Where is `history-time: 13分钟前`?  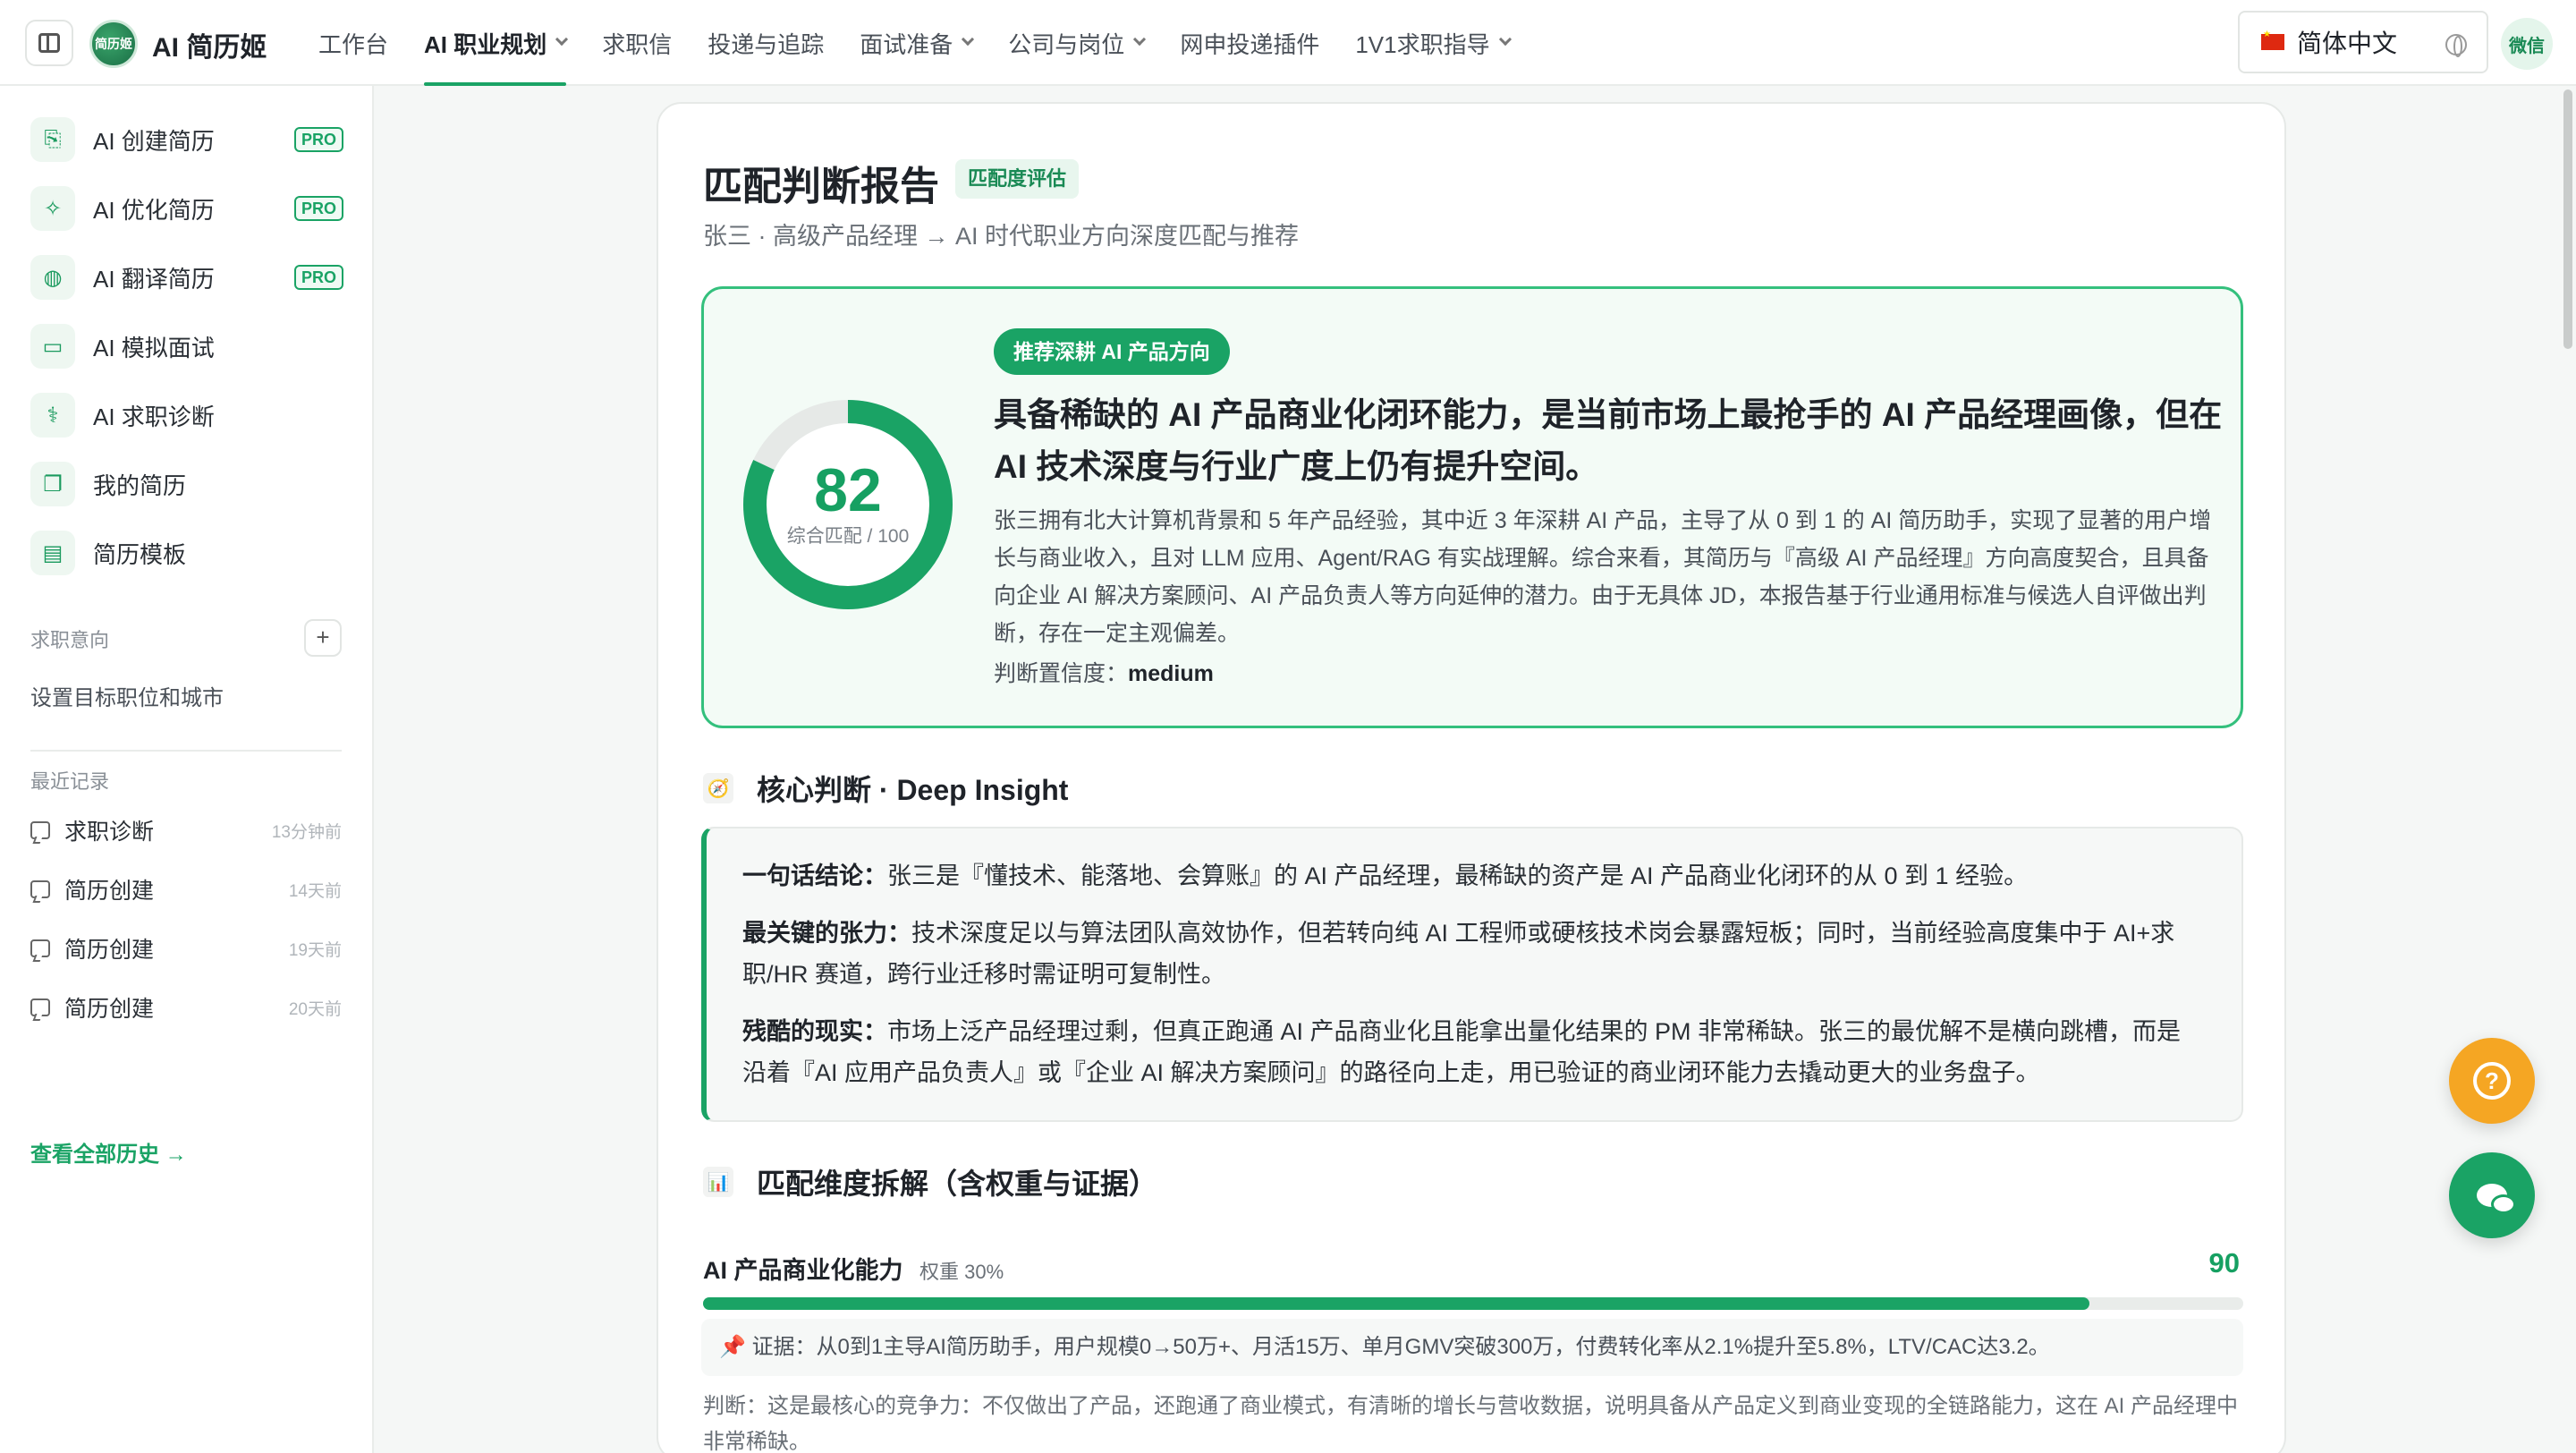
history-time: 13分钟前 is located at coordinates (306, 832).